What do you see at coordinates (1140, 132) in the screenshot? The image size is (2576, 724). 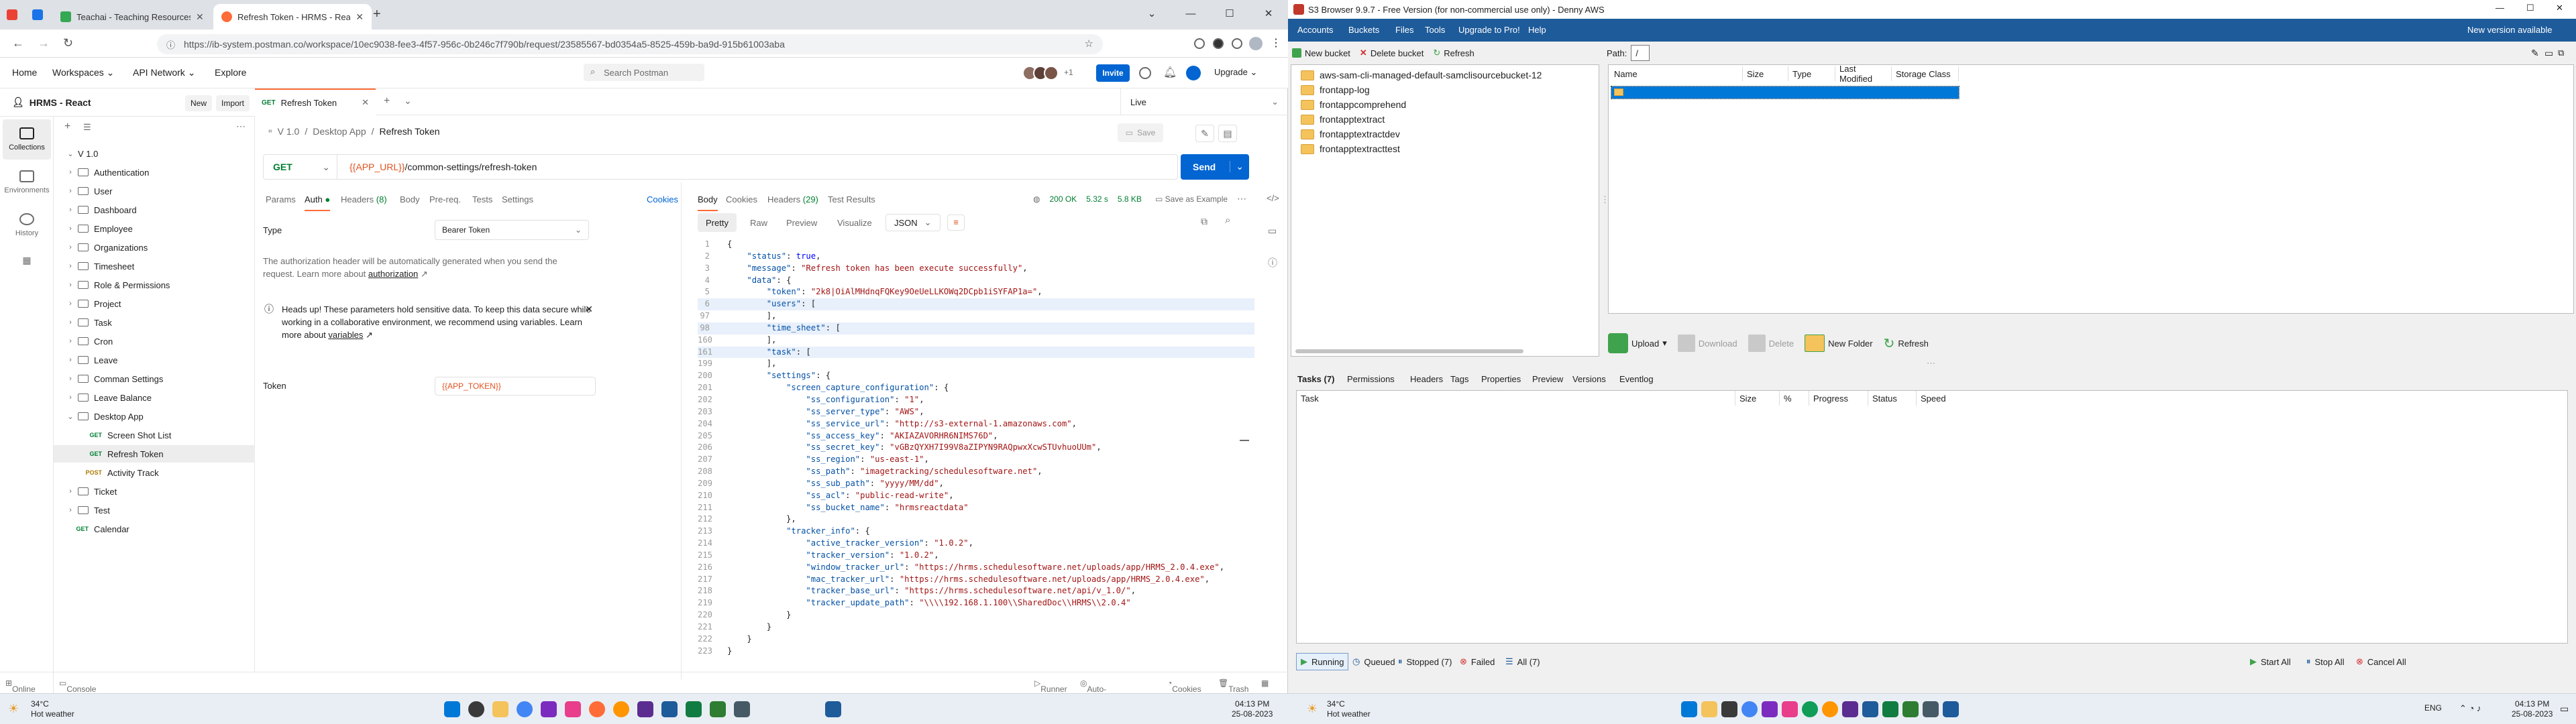 I see `save-button: ▭ Save` at bounding box center [1140, 132].